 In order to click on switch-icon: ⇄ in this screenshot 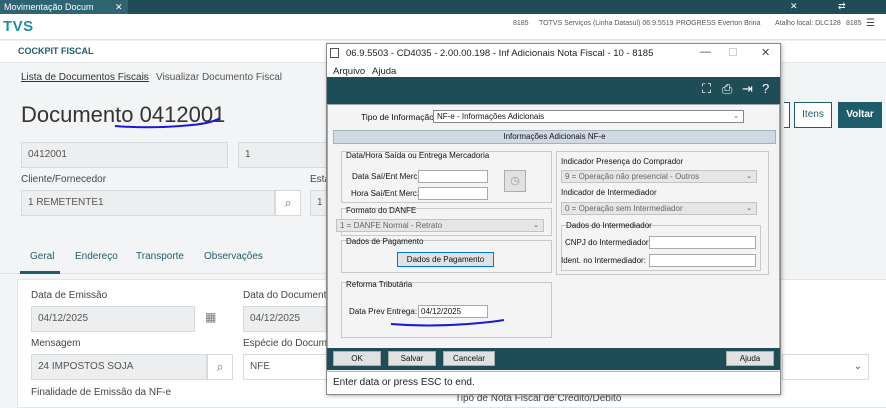, I will do `click(842, 6)`.